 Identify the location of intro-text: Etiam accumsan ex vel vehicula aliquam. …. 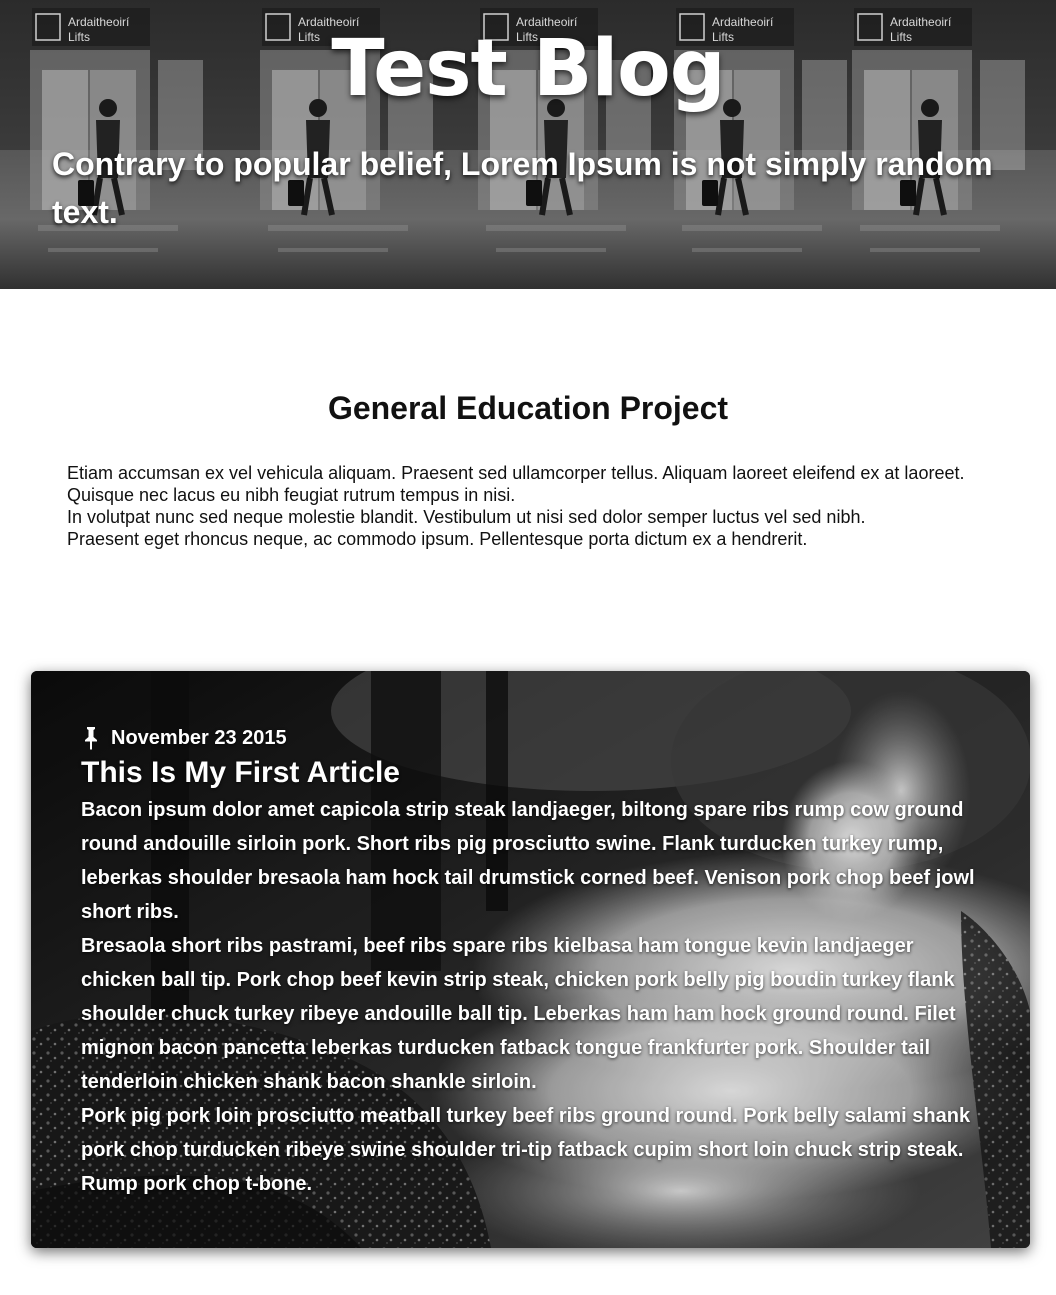
(529, 506).